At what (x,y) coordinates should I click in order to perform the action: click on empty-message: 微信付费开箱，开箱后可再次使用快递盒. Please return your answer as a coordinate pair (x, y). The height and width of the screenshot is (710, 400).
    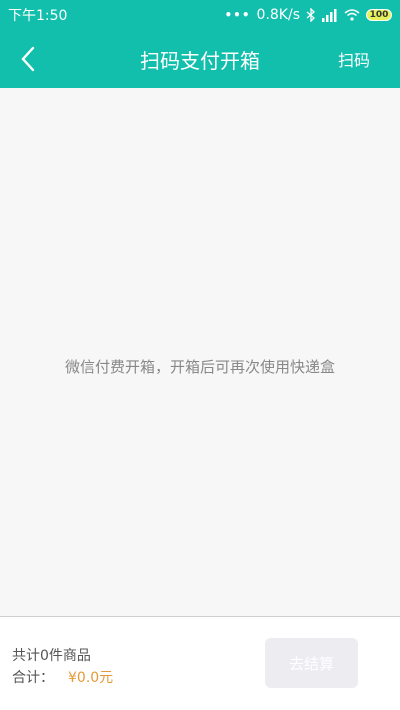
    Looking at the image, I should click on (199, 367).